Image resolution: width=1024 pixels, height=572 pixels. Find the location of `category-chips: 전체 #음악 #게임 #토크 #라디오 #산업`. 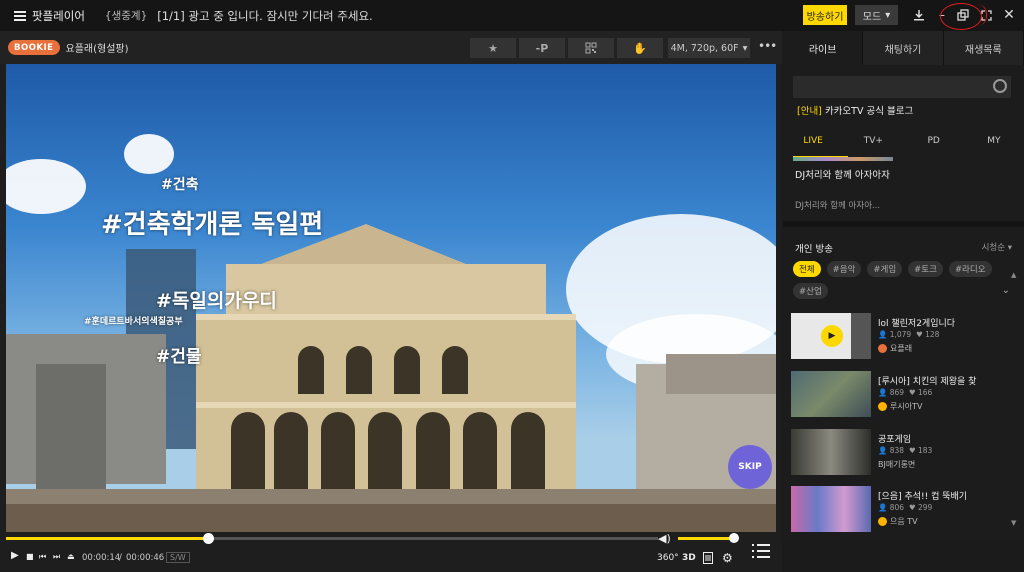

category-chips: 전체 #음악 #게임 #토크 #라디오 #산업 is located at coordinates (893, 280).